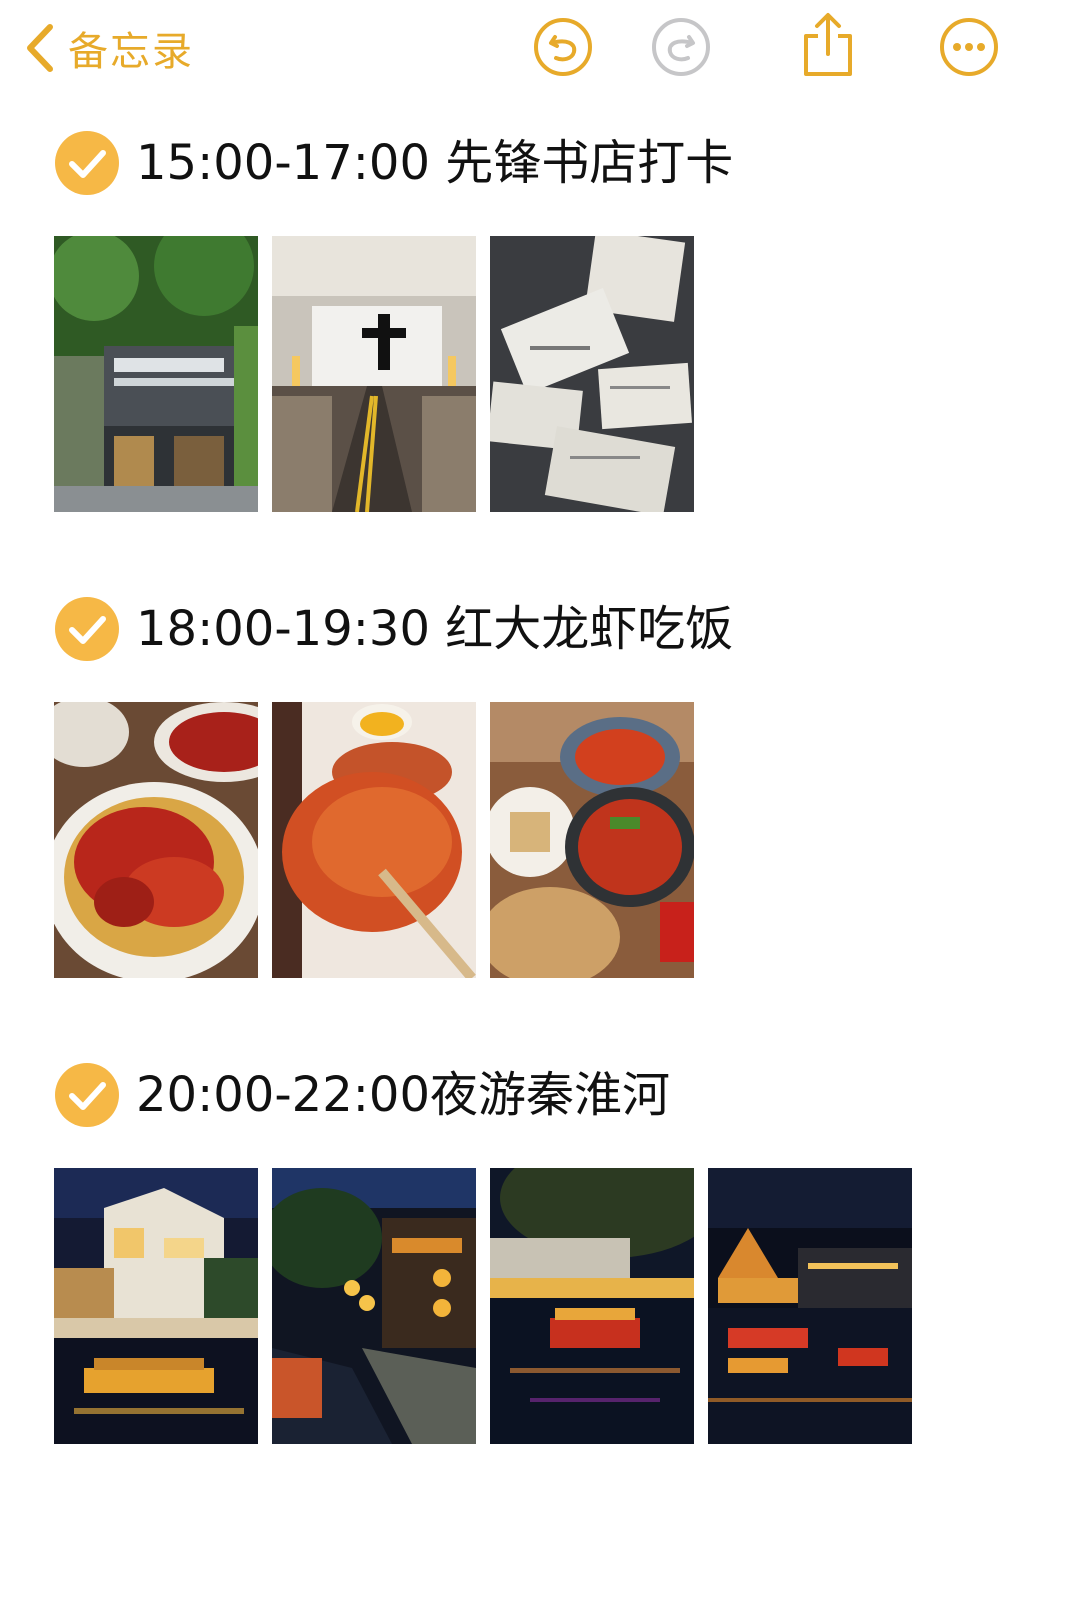 The width and height of the screenshot is (1080, 1621). I want to click on toolbar: 备忘录, so click(540, 50).